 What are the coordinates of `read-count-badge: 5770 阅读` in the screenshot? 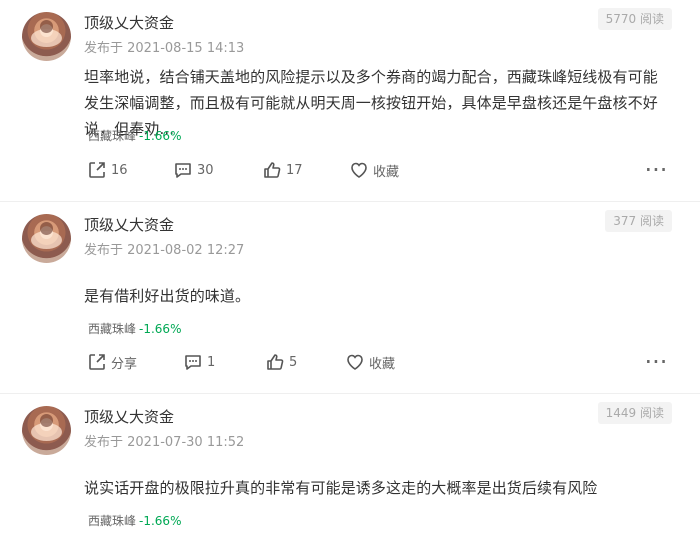 It's located at (634, 19).